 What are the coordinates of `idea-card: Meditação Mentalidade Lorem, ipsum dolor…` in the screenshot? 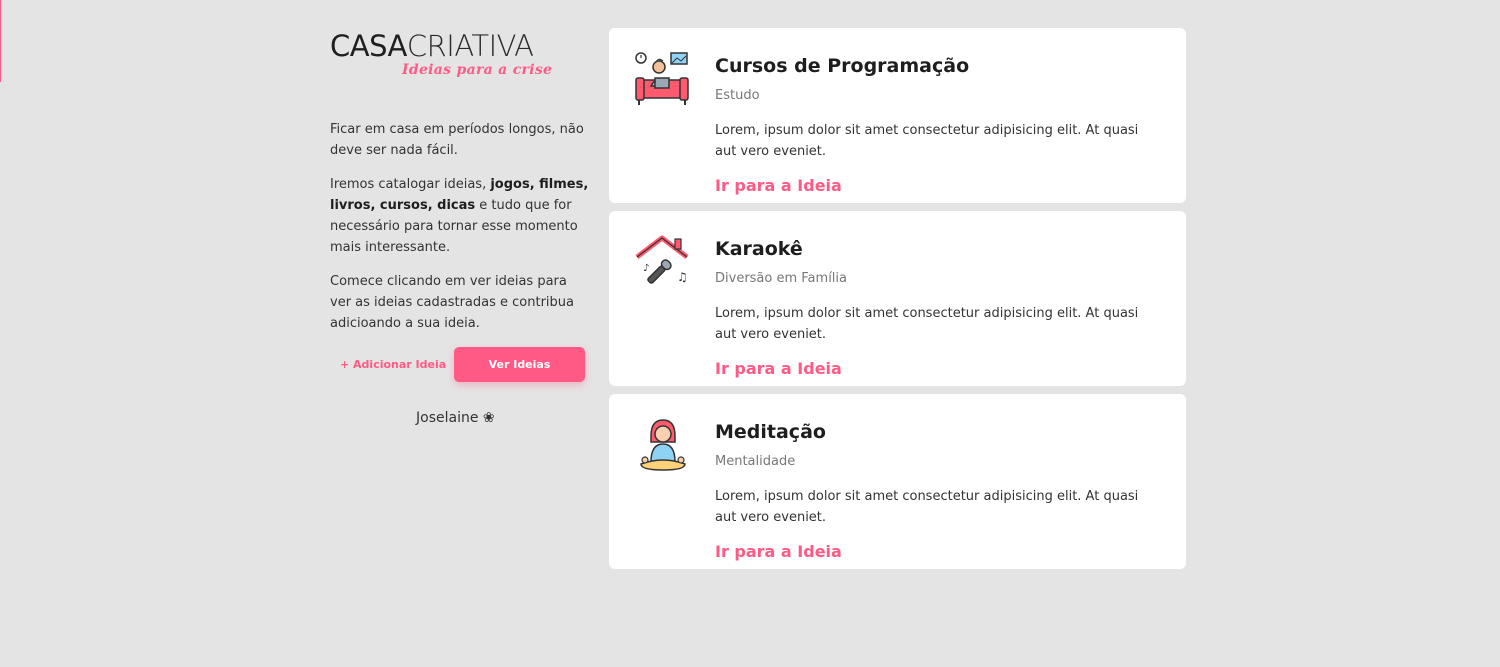 It's located at (897, 481).